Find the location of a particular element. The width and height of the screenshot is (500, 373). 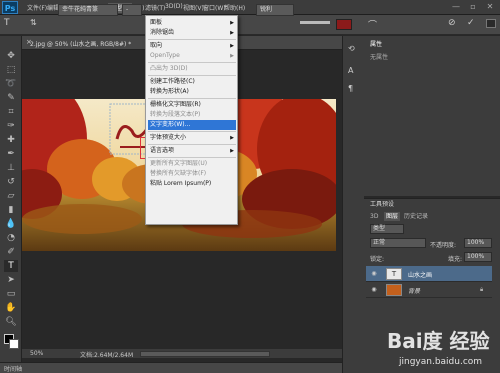

menu-item-label: 面板 is located at coordinates (156, 22).